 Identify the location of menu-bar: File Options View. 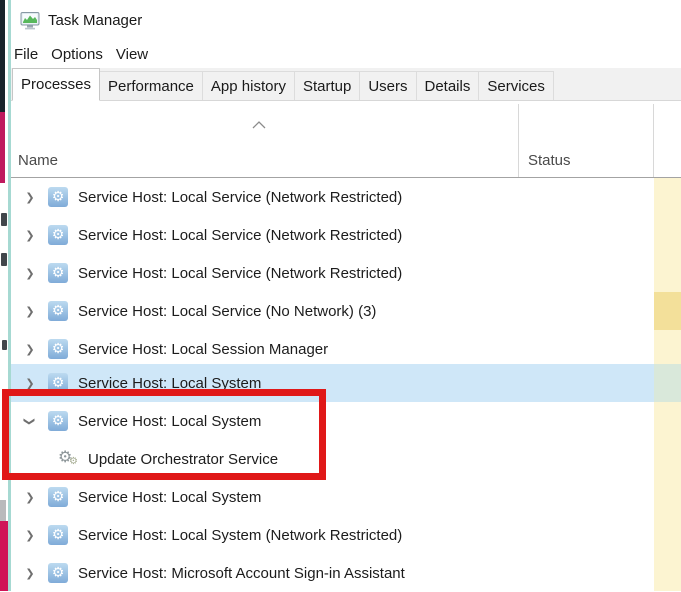
(346, 54).